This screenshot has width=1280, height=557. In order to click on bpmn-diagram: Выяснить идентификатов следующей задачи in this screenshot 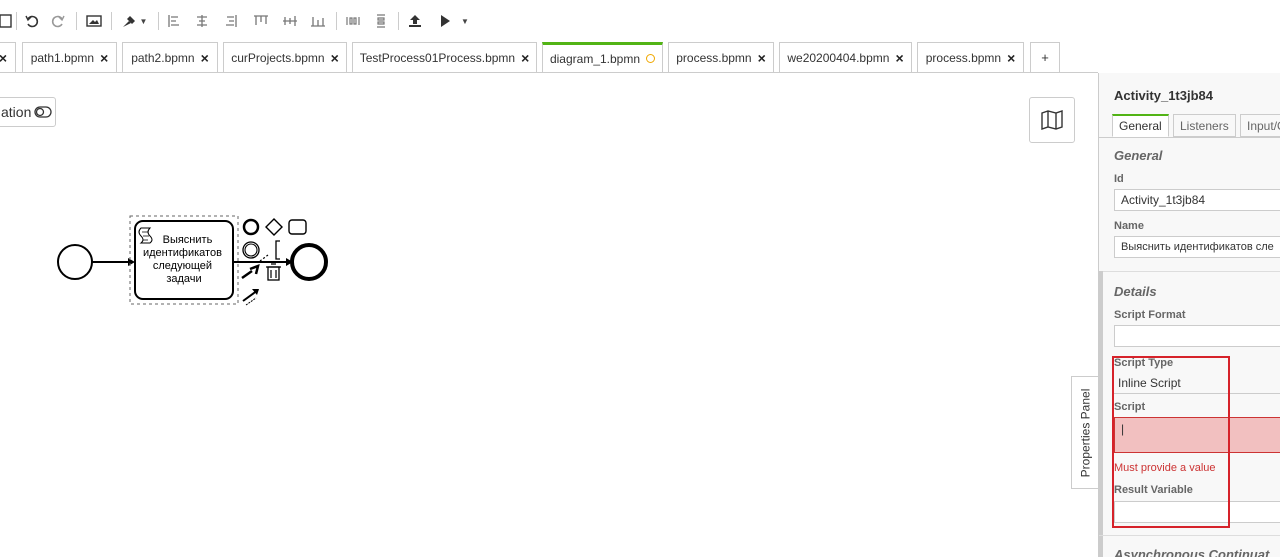, I will do `click(192, 260)`.